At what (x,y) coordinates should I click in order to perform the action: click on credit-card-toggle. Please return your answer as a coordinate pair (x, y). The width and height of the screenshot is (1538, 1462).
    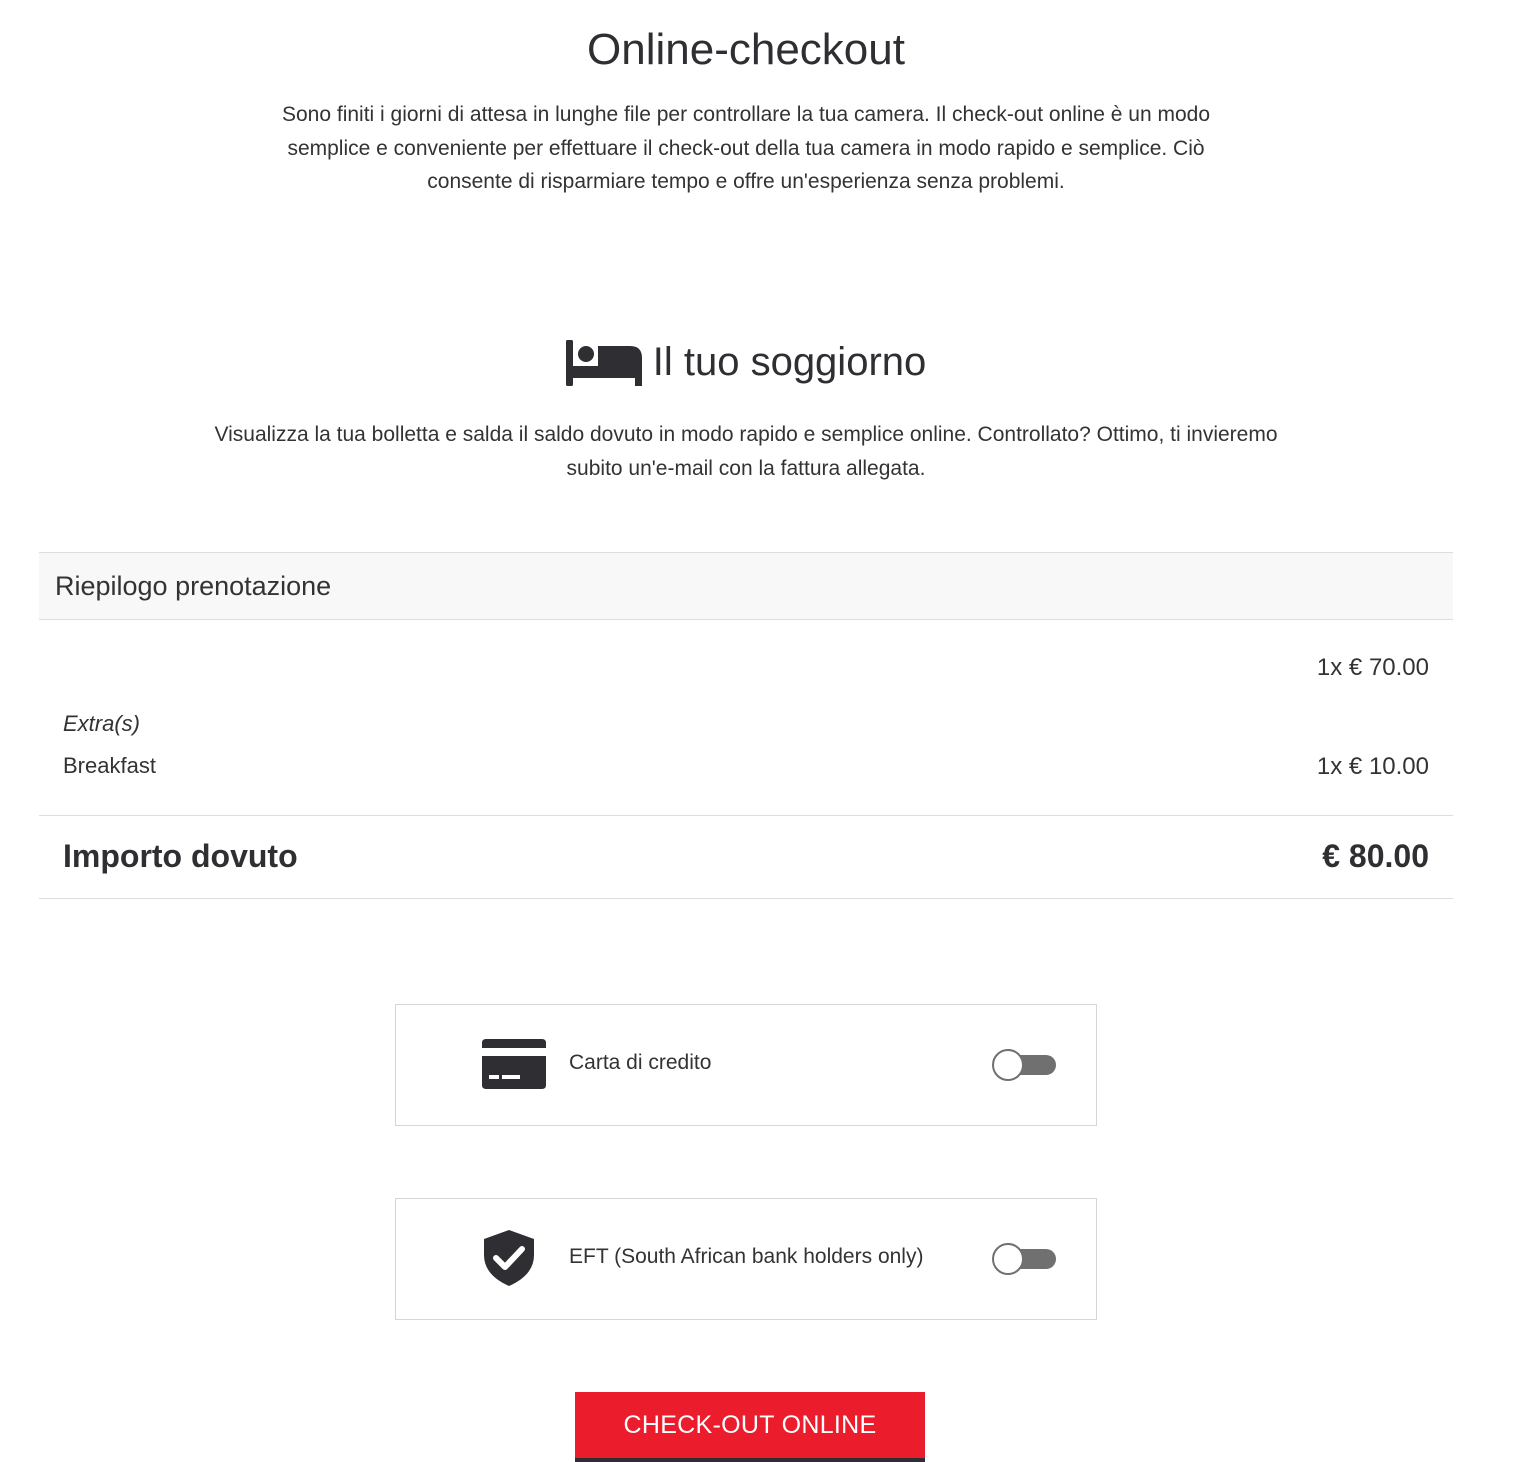
    Looking at the image, I should click on (1024, 1065).